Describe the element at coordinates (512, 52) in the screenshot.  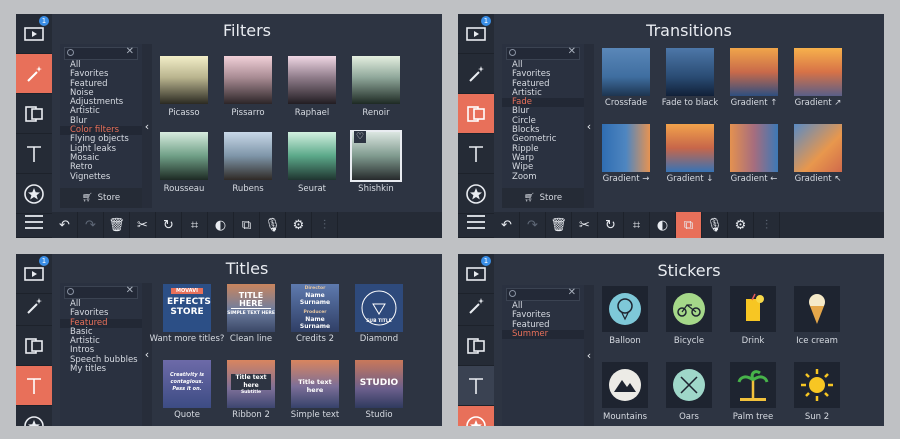
I see `search-icon` at that location.